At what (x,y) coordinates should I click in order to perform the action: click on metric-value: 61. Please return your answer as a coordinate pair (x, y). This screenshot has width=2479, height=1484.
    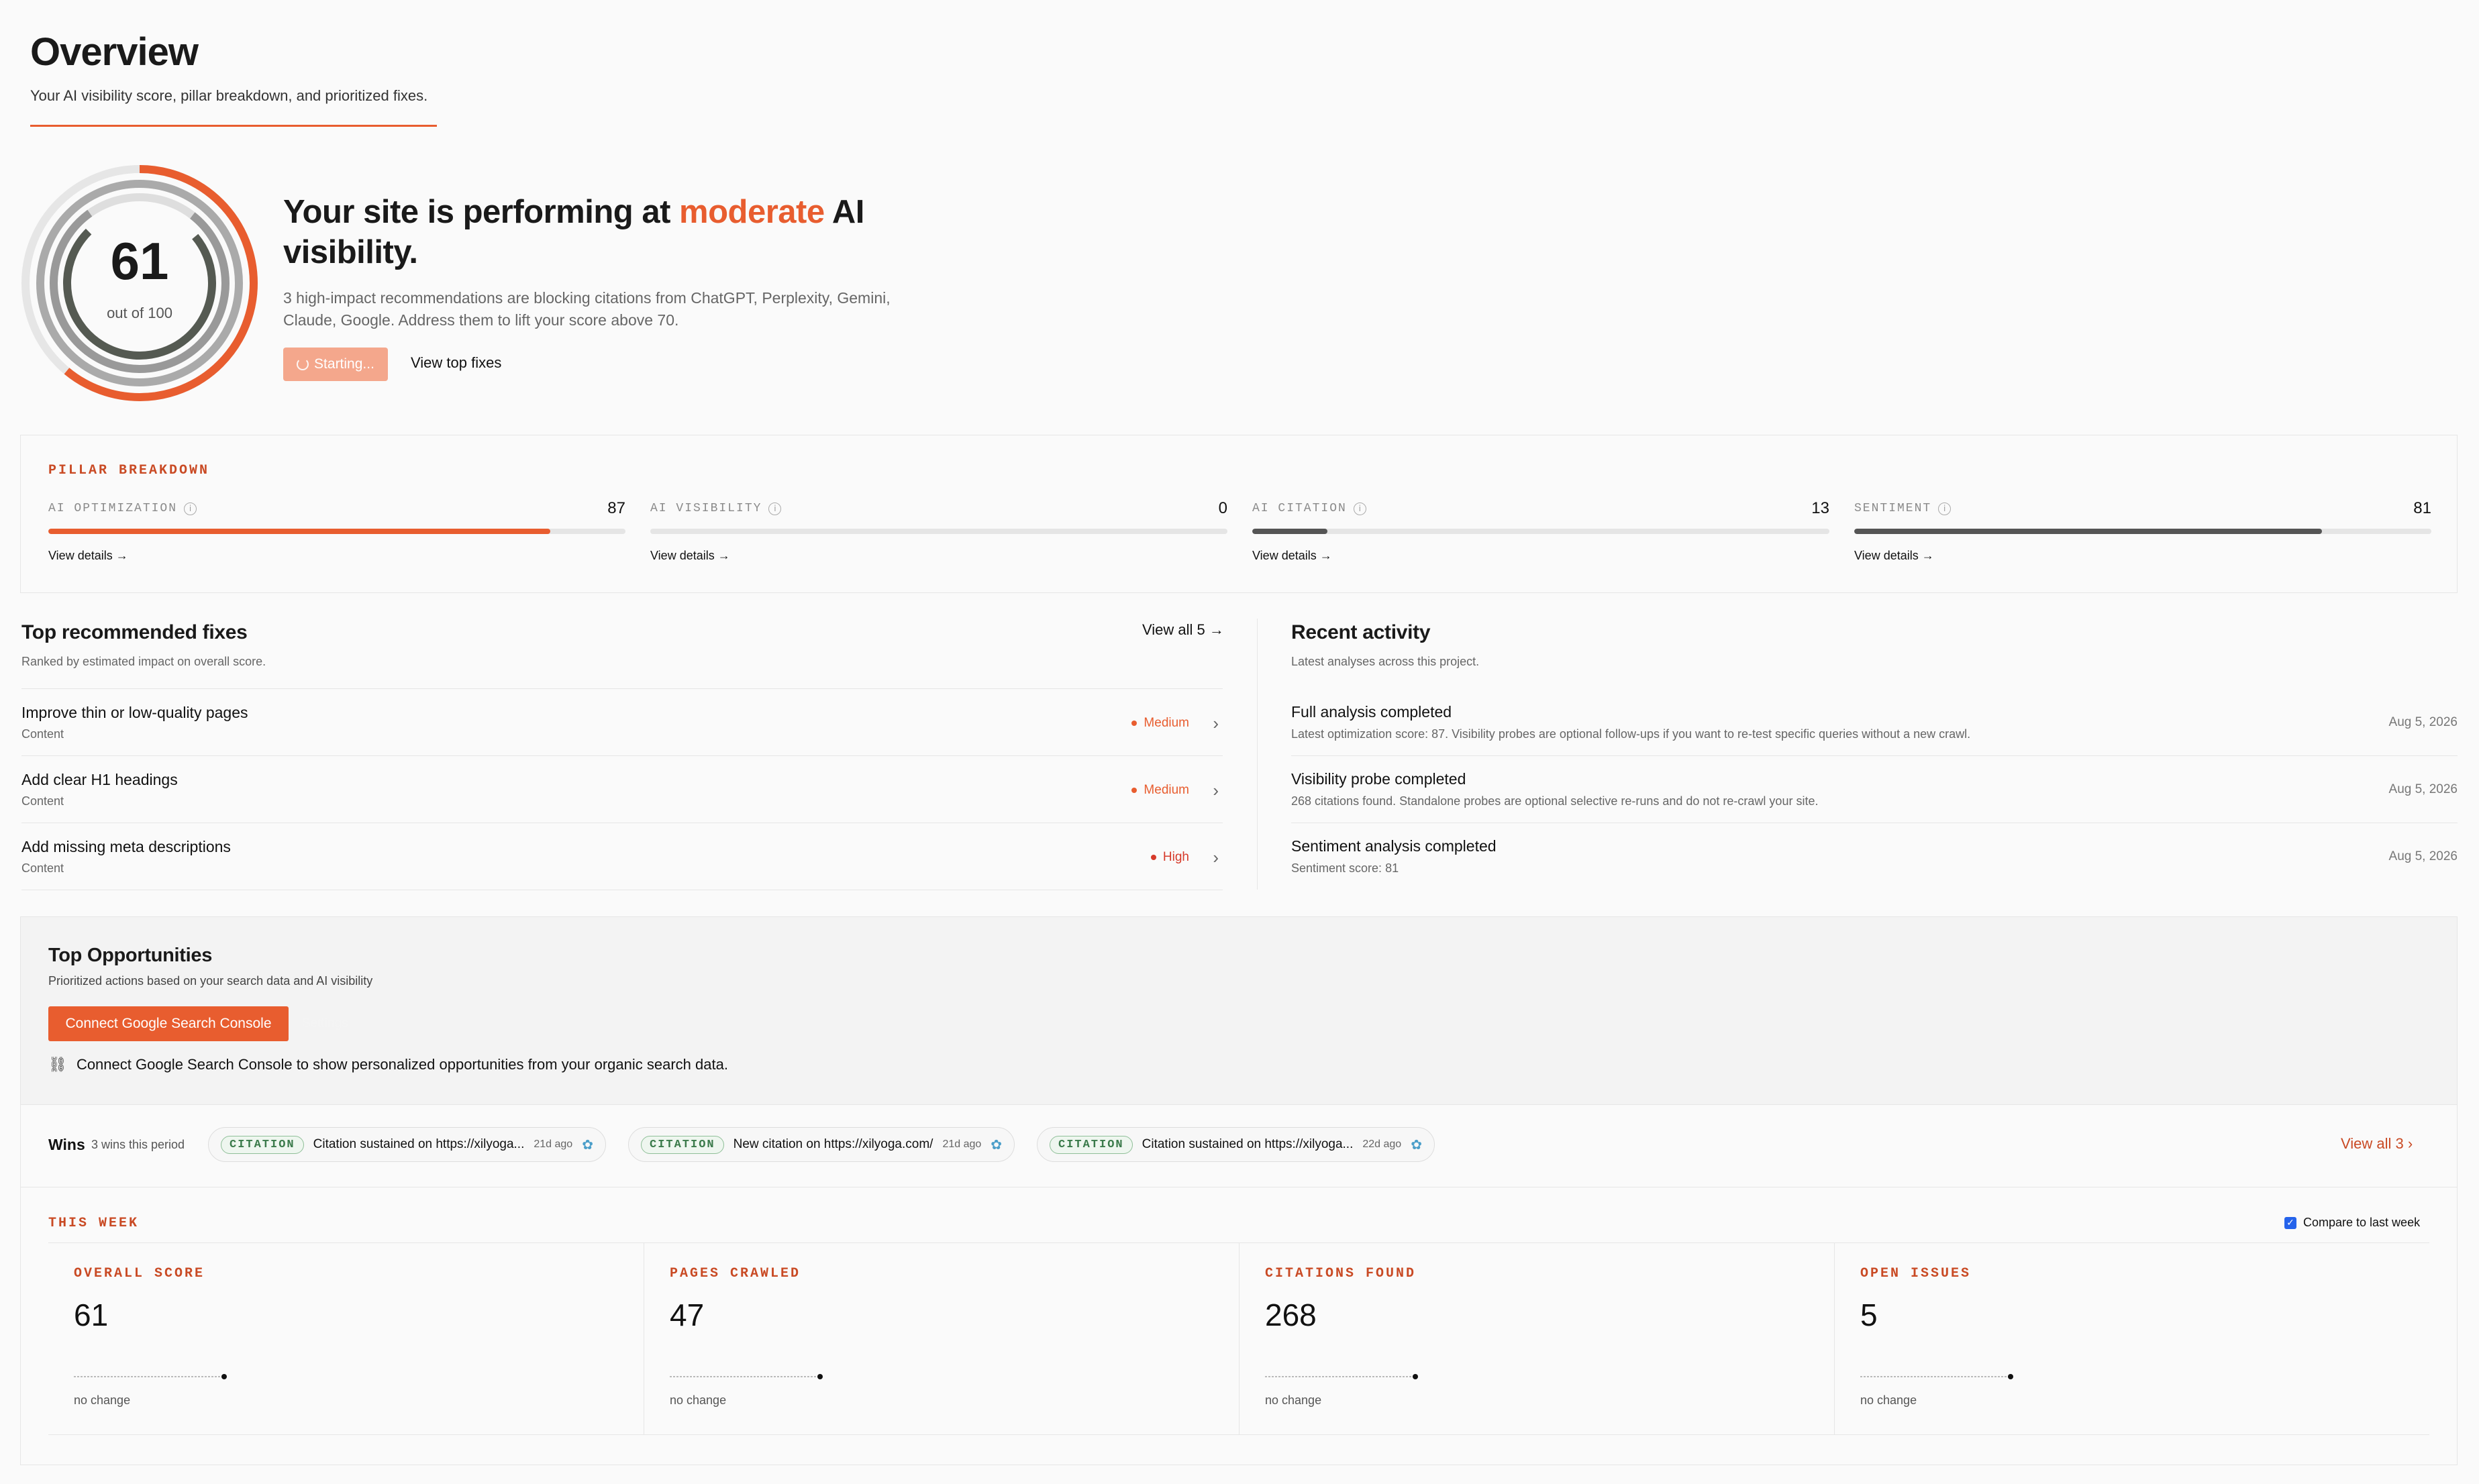
    Looking at the image, I should click on (91, 1314).